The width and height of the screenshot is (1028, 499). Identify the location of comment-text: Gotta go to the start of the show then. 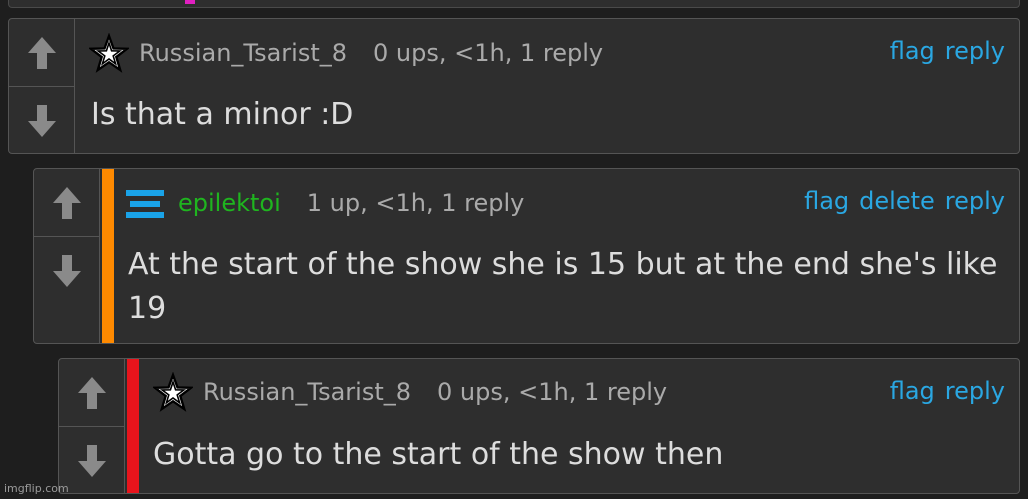
(438, 454).